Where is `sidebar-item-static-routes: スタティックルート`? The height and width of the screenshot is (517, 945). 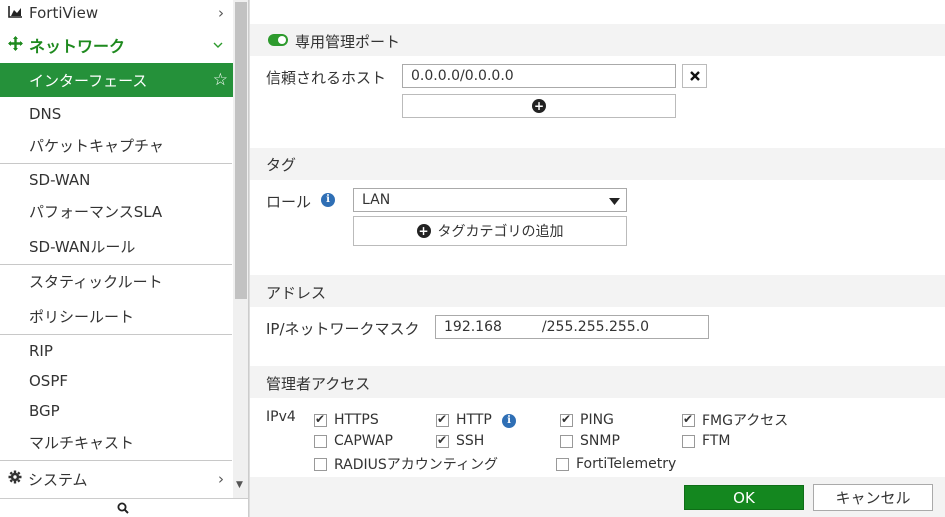
sidebar-item-static-routes: スタティックルート is located at coordinates (116, 281).